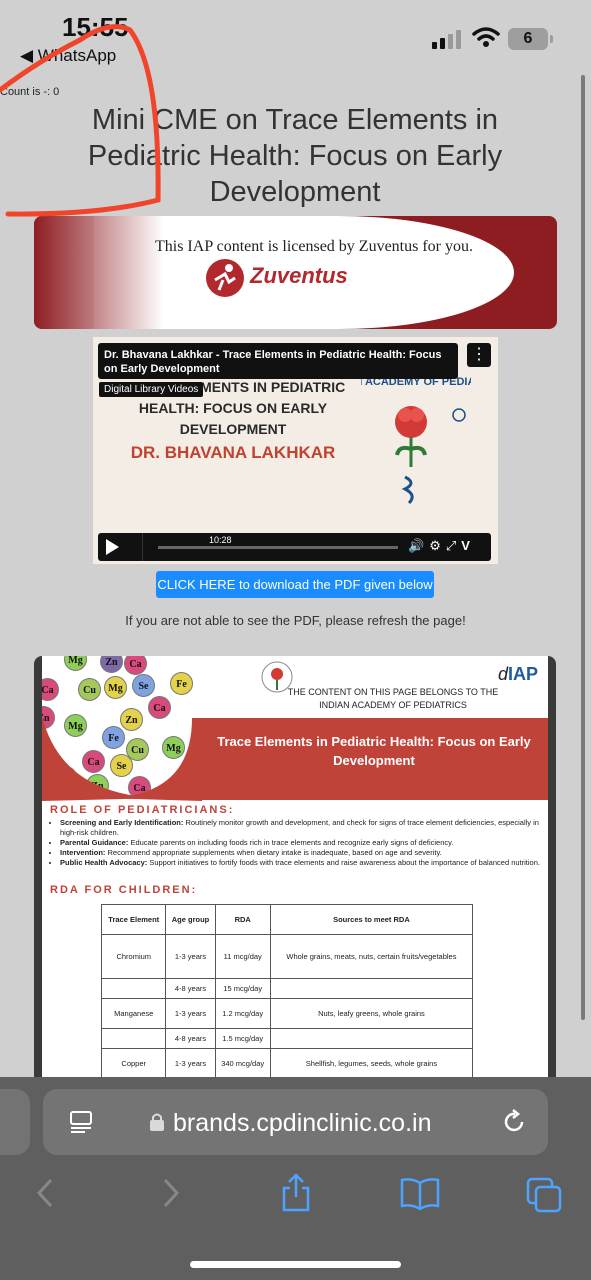 The height and width of the screenshot is (1280, 591). Describe the element at coordinates (371, 1063) in the screenshot. I see `table-cell: Shellfish, legumes, seeds, whole grains` at that location.